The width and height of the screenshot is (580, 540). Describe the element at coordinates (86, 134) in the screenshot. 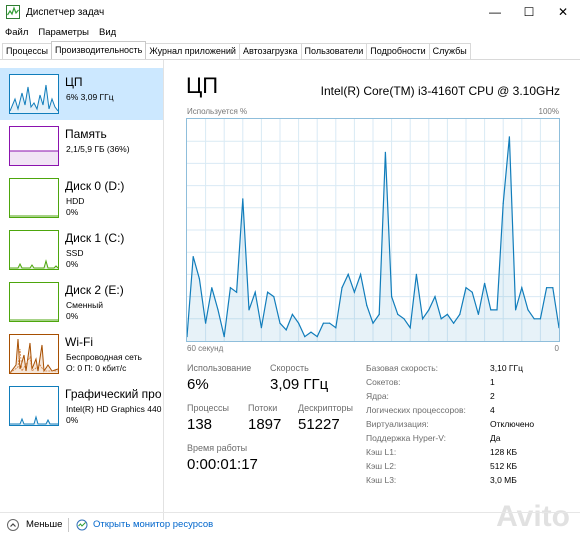

I see `sidebar-item-title: Память` at that location.